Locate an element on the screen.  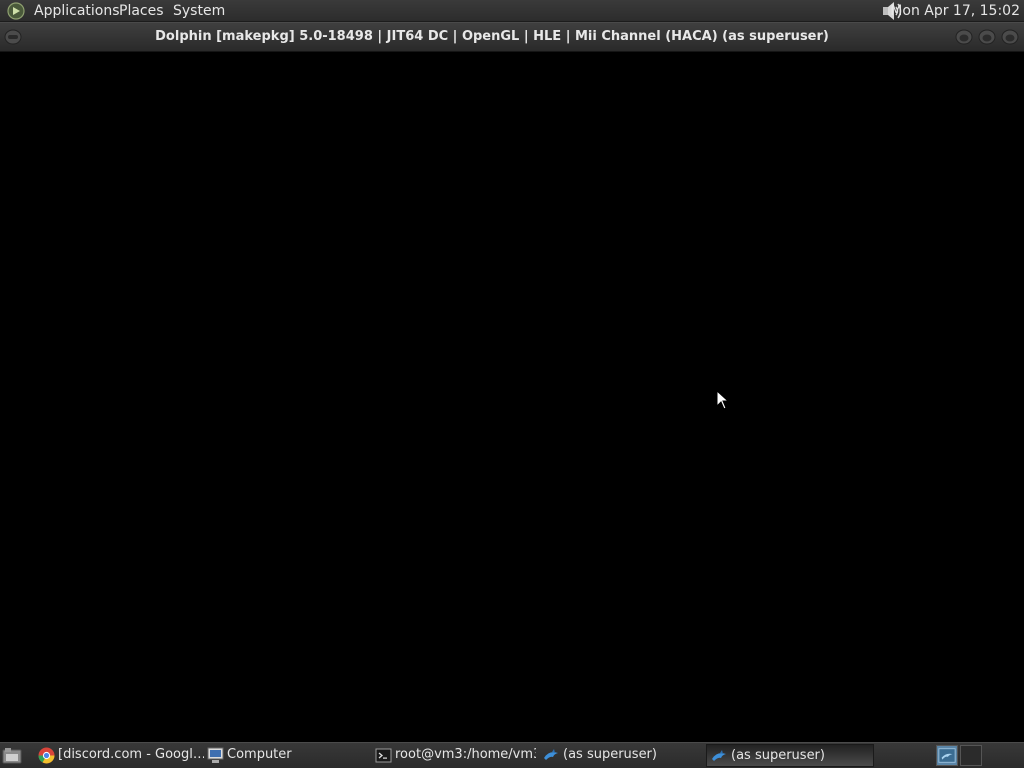
taskbar-item-computer: Computer is located at coordinates (285, 755).